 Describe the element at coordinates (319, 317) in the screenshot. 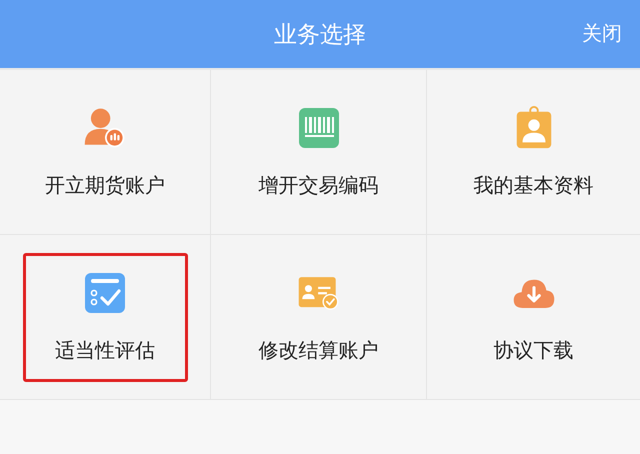

I see `menu-item: 修改结算账户` at that location.